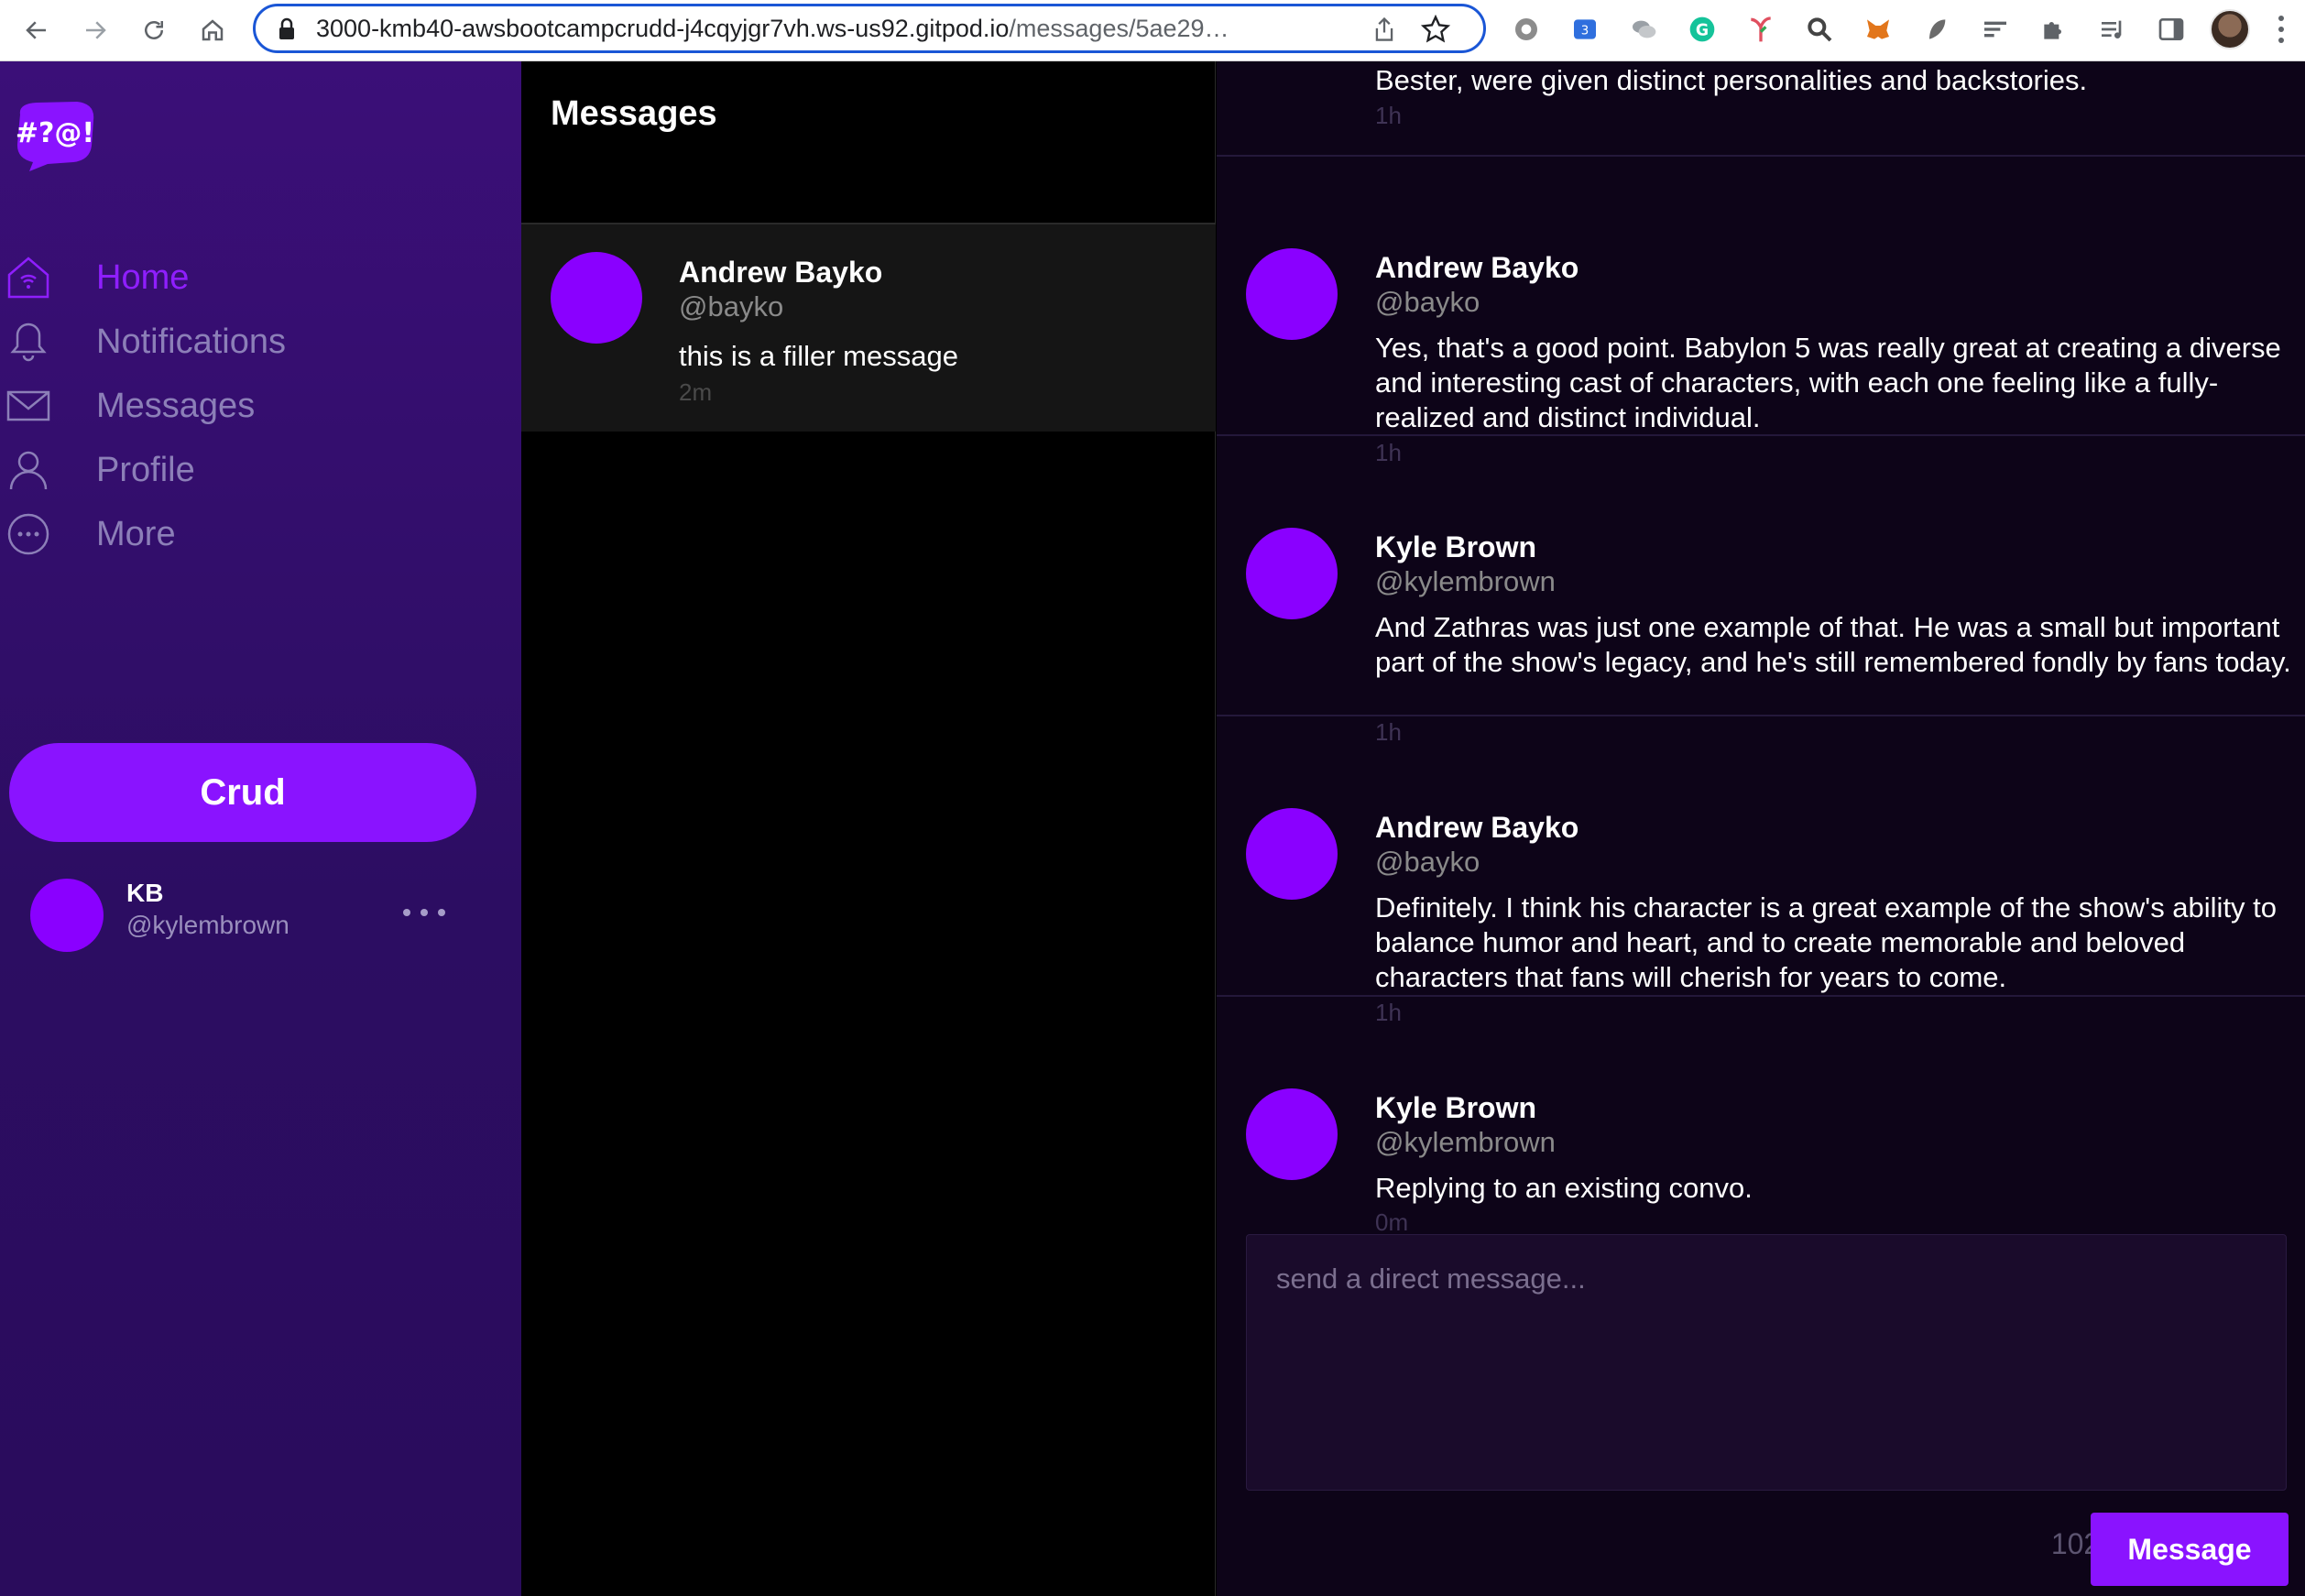 The image size is (2305, 1596). I want to click on person-icon, so click(29, 470).